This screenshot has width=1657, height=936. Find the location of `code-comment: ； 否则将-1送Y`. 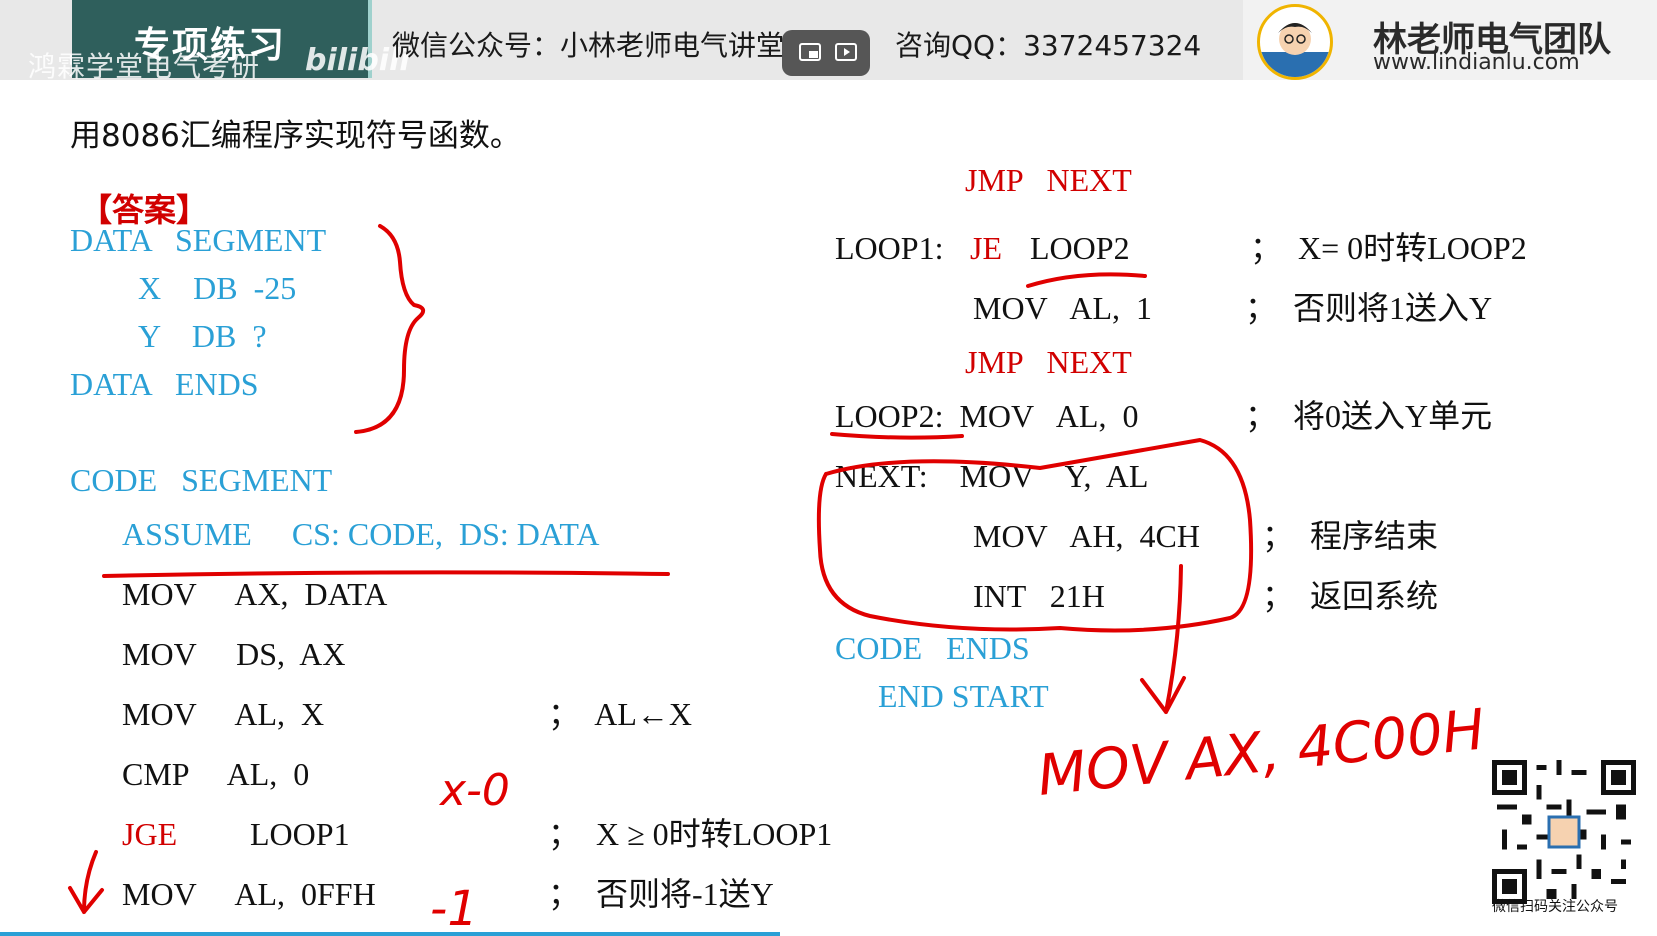

code-comment: ； 否则将-1送Y is located at coordinates (661, 894).